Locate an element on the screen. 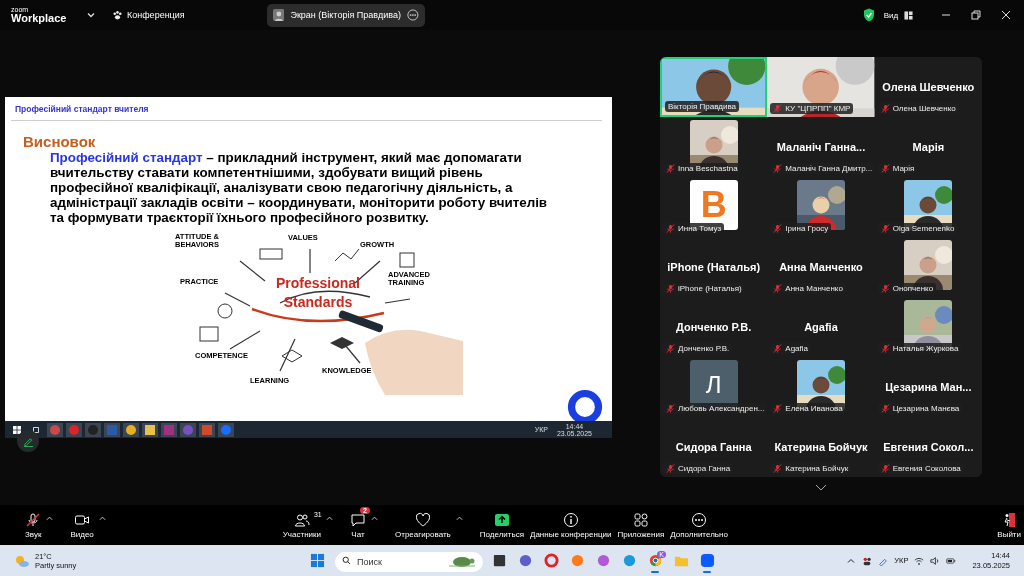 This screenshot has height=576, width=1024. slide-paragraph: Професійний стандарт – прикладний інструмент, який має допомагати вчительству ставати компетентнішими, здобувати вищий рівень професійної кваліфікації, аналізувати свою педагогічну діяльність, а адміністрації закладів освіти – координувати, моніторити роботу вчителів та формувати траєкторії їхнього професійного розвитку. is located at coordinates (299, 187).